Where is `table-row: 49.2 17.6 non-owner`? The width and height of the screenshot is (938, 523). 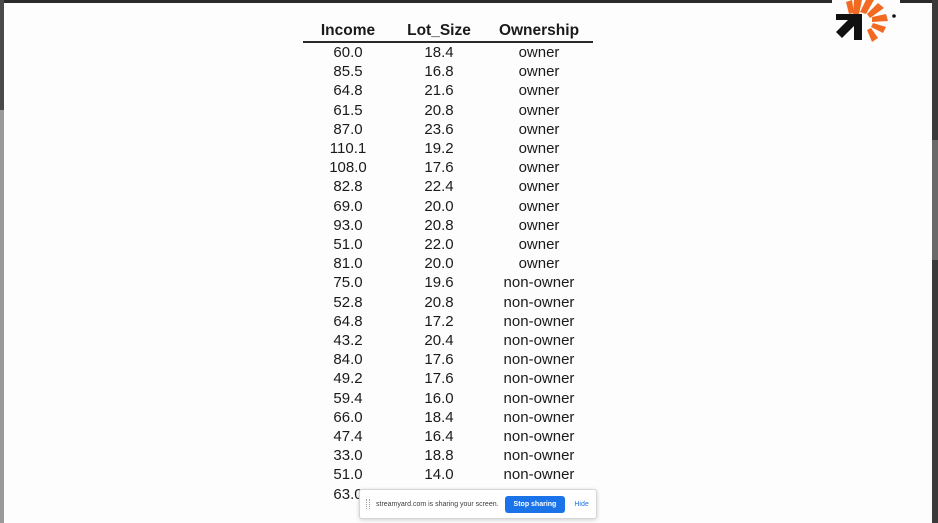
table-row: 49.2 17.6 non-owner is located at coordinates (448, 378).